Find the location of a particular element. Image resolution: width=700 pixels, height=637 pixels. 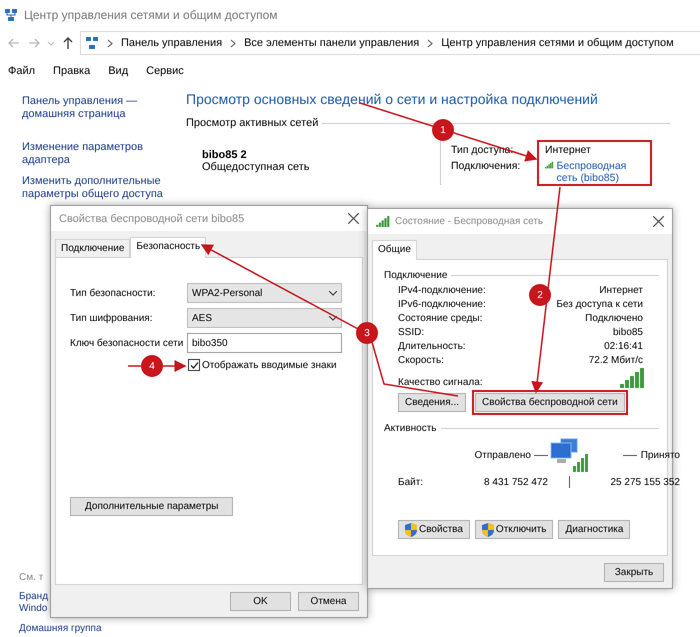

dialog-button: Свойства is located at coordinates (434, 529).